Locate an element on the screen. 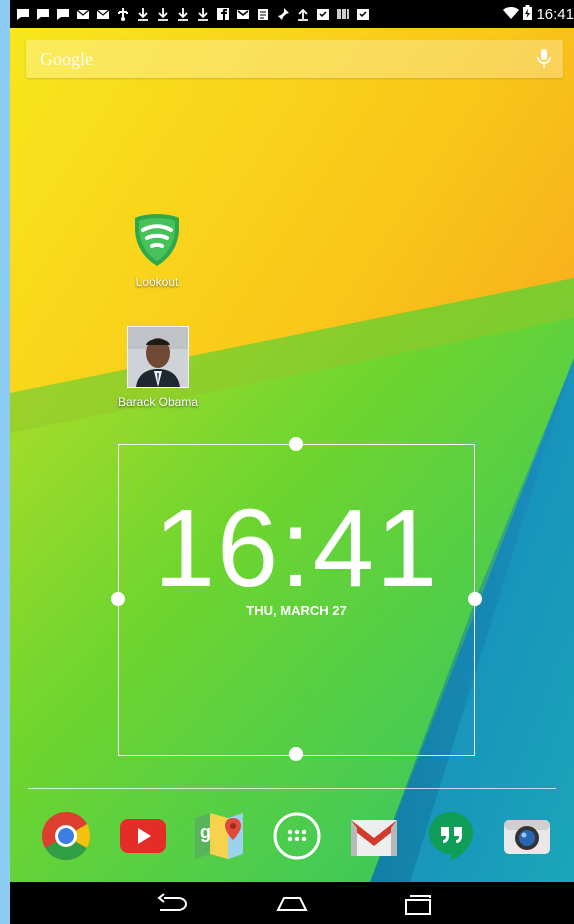 Image resolution: width=574 pixels, height=924 pixels. widget-time: 16:41 is located at coordinates (296, 548).